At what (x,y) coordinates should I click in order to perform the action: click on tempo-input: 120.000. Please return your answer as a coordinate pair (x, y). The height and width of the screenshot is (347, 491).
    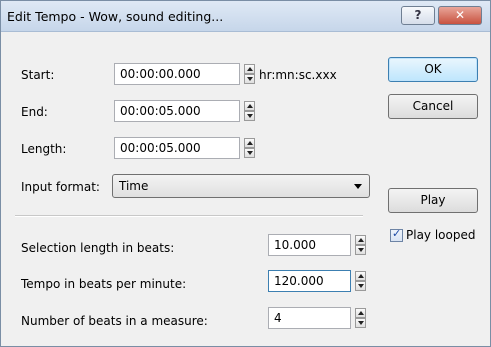
    Looking at the image, I should click on (309, 281).